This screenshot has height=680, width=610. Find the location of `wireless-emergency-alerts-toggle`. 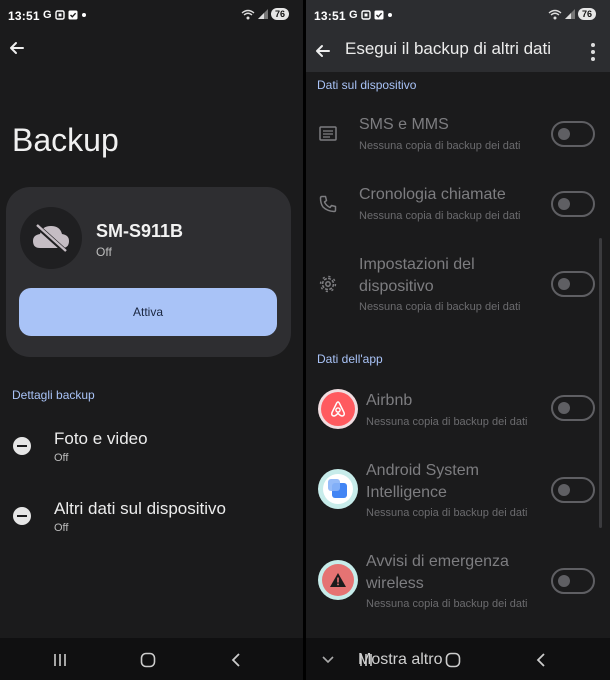

wireless-emergency-alerts-toggle is located at coordinates (573, 581).